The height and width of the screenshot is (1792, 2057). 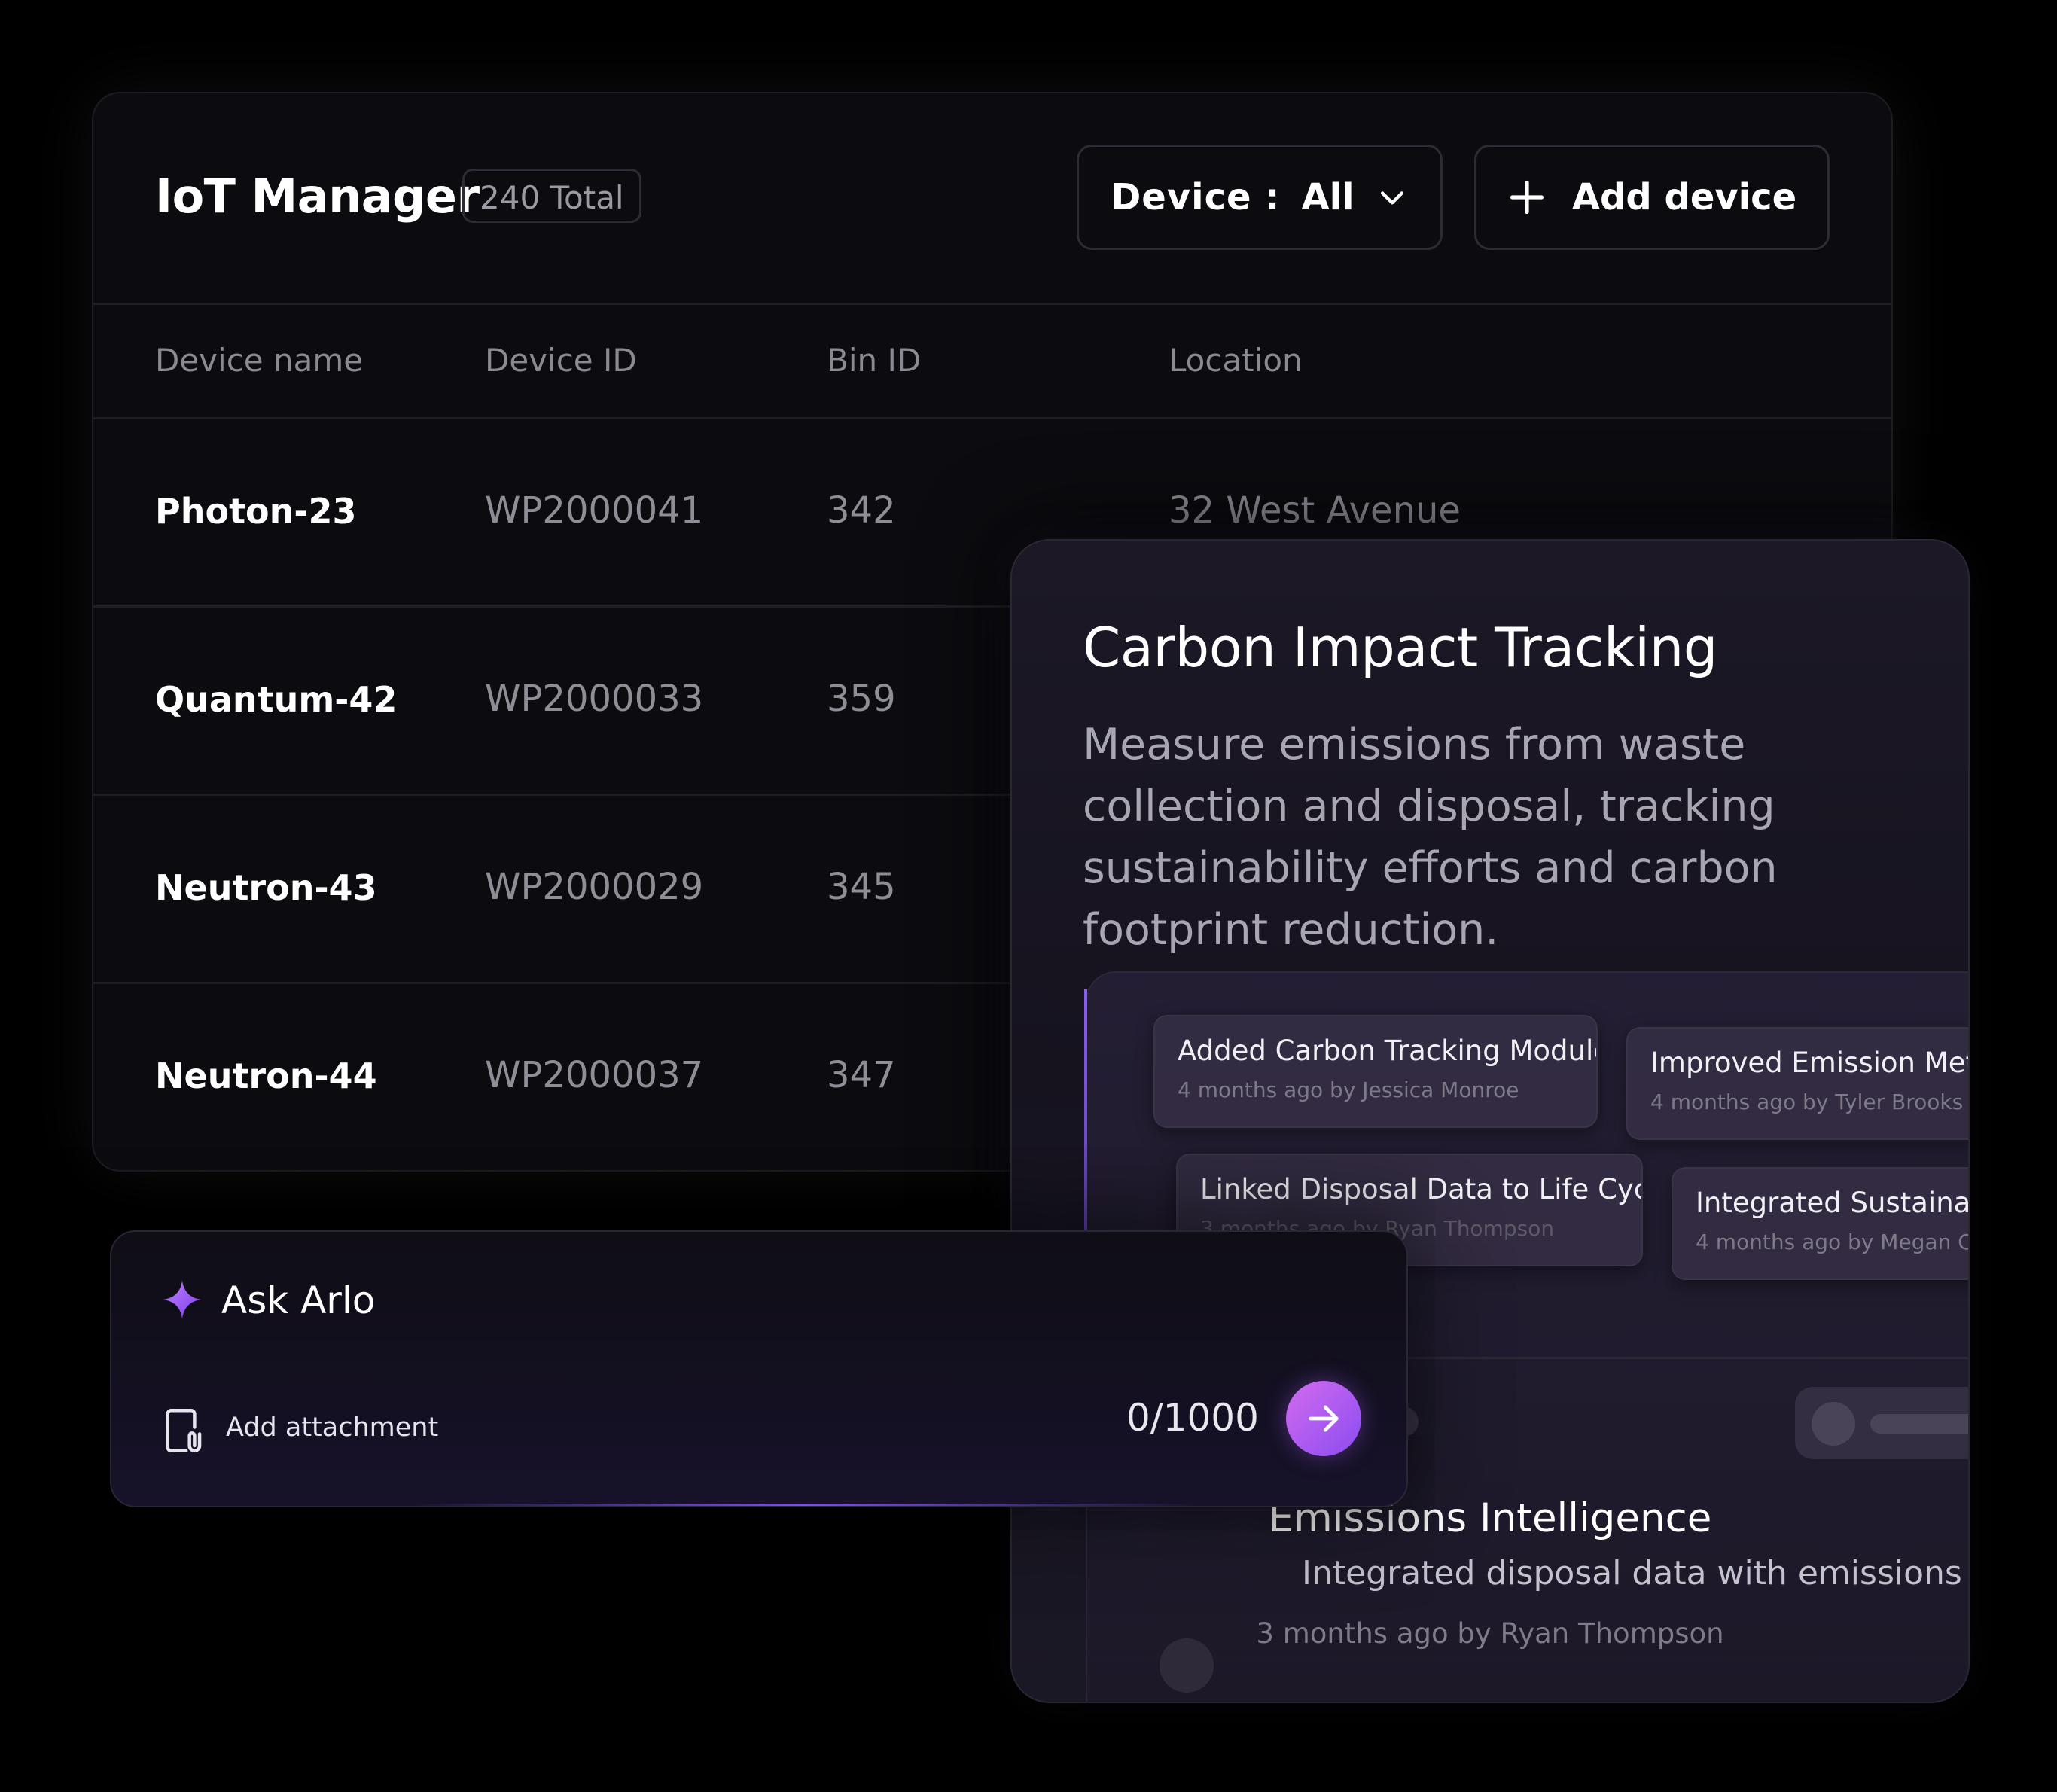 What do you see at coordinates (594, 699) in the screenshot?
I see `device-id-cell: WP2000033` at bounding box center [594, 699].